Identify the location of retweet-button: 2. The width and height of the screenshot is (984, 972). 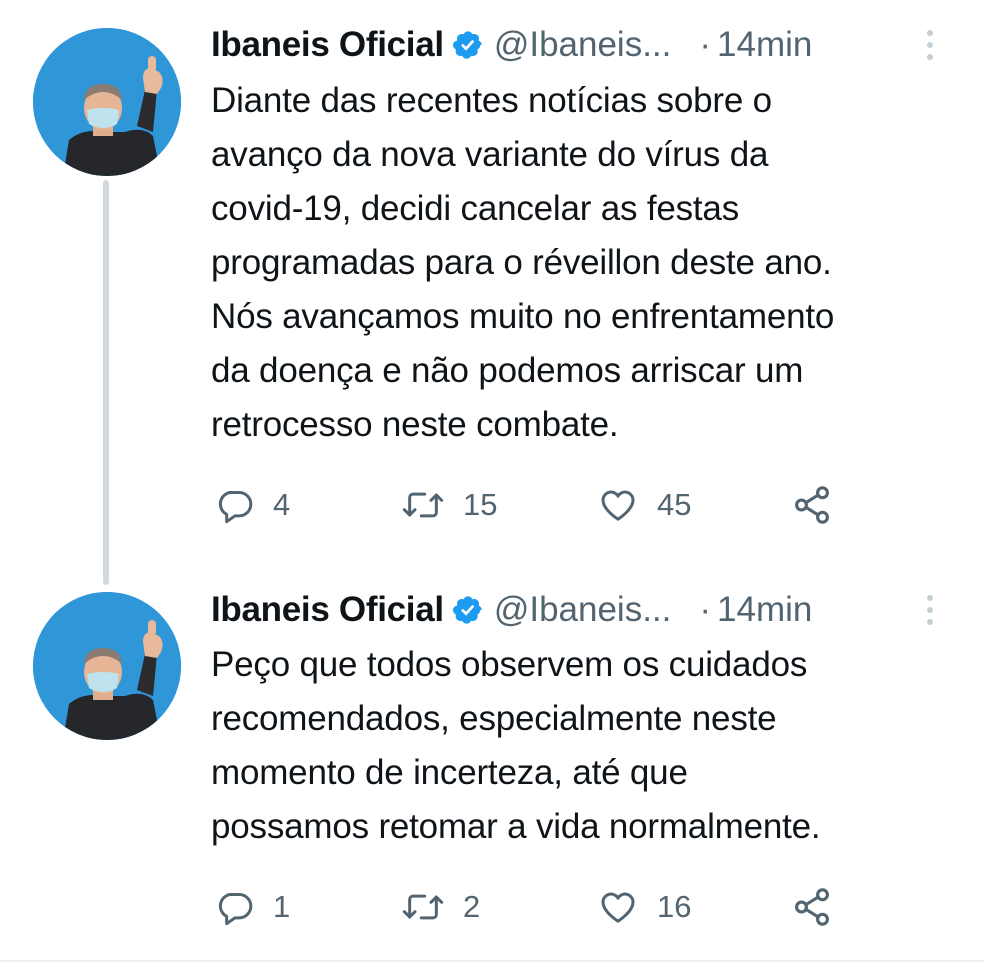
(440, 907).